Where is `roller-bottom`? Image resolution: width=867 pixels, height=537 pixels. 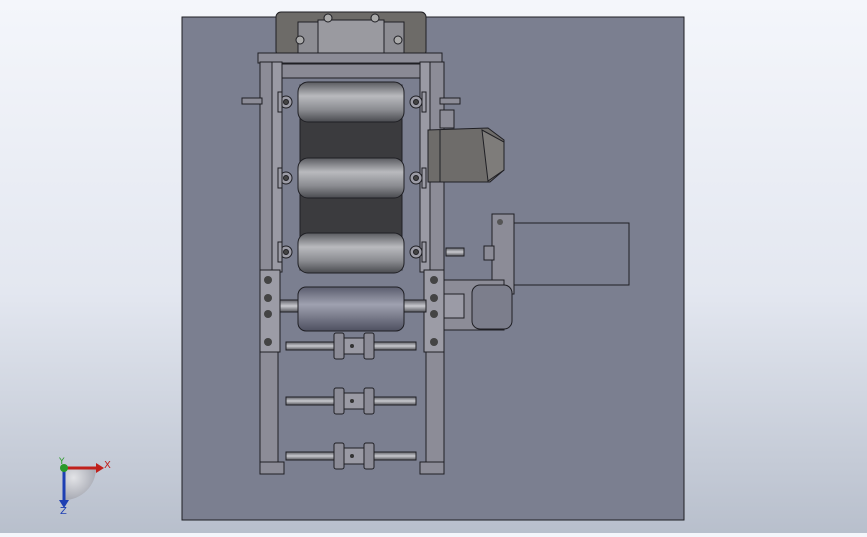
roller-bottom is located at coordinates (351, 253).